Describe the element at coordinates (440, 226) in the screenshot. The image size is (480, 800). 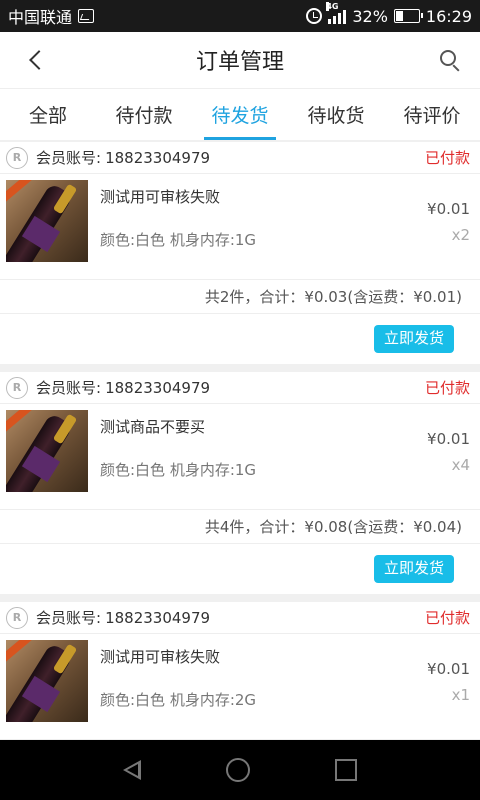
I see `price-column: ¥0.01 x2` at that location.